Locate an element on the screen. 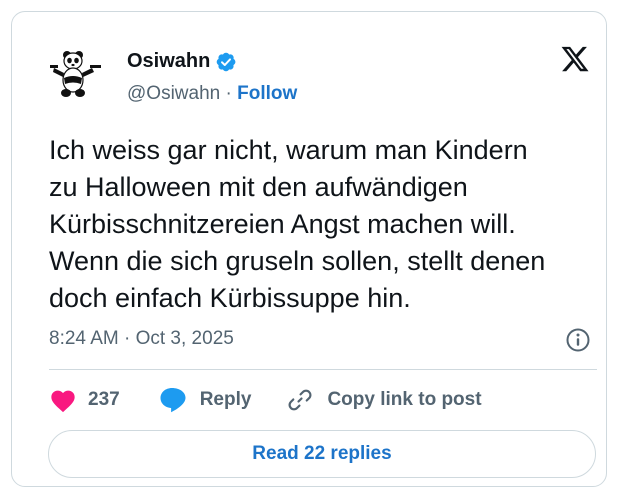 Image resolution: width=620 pixels, height=502 pixels. copy-link-button: Copy link to post is located at coordinates (384, 400).